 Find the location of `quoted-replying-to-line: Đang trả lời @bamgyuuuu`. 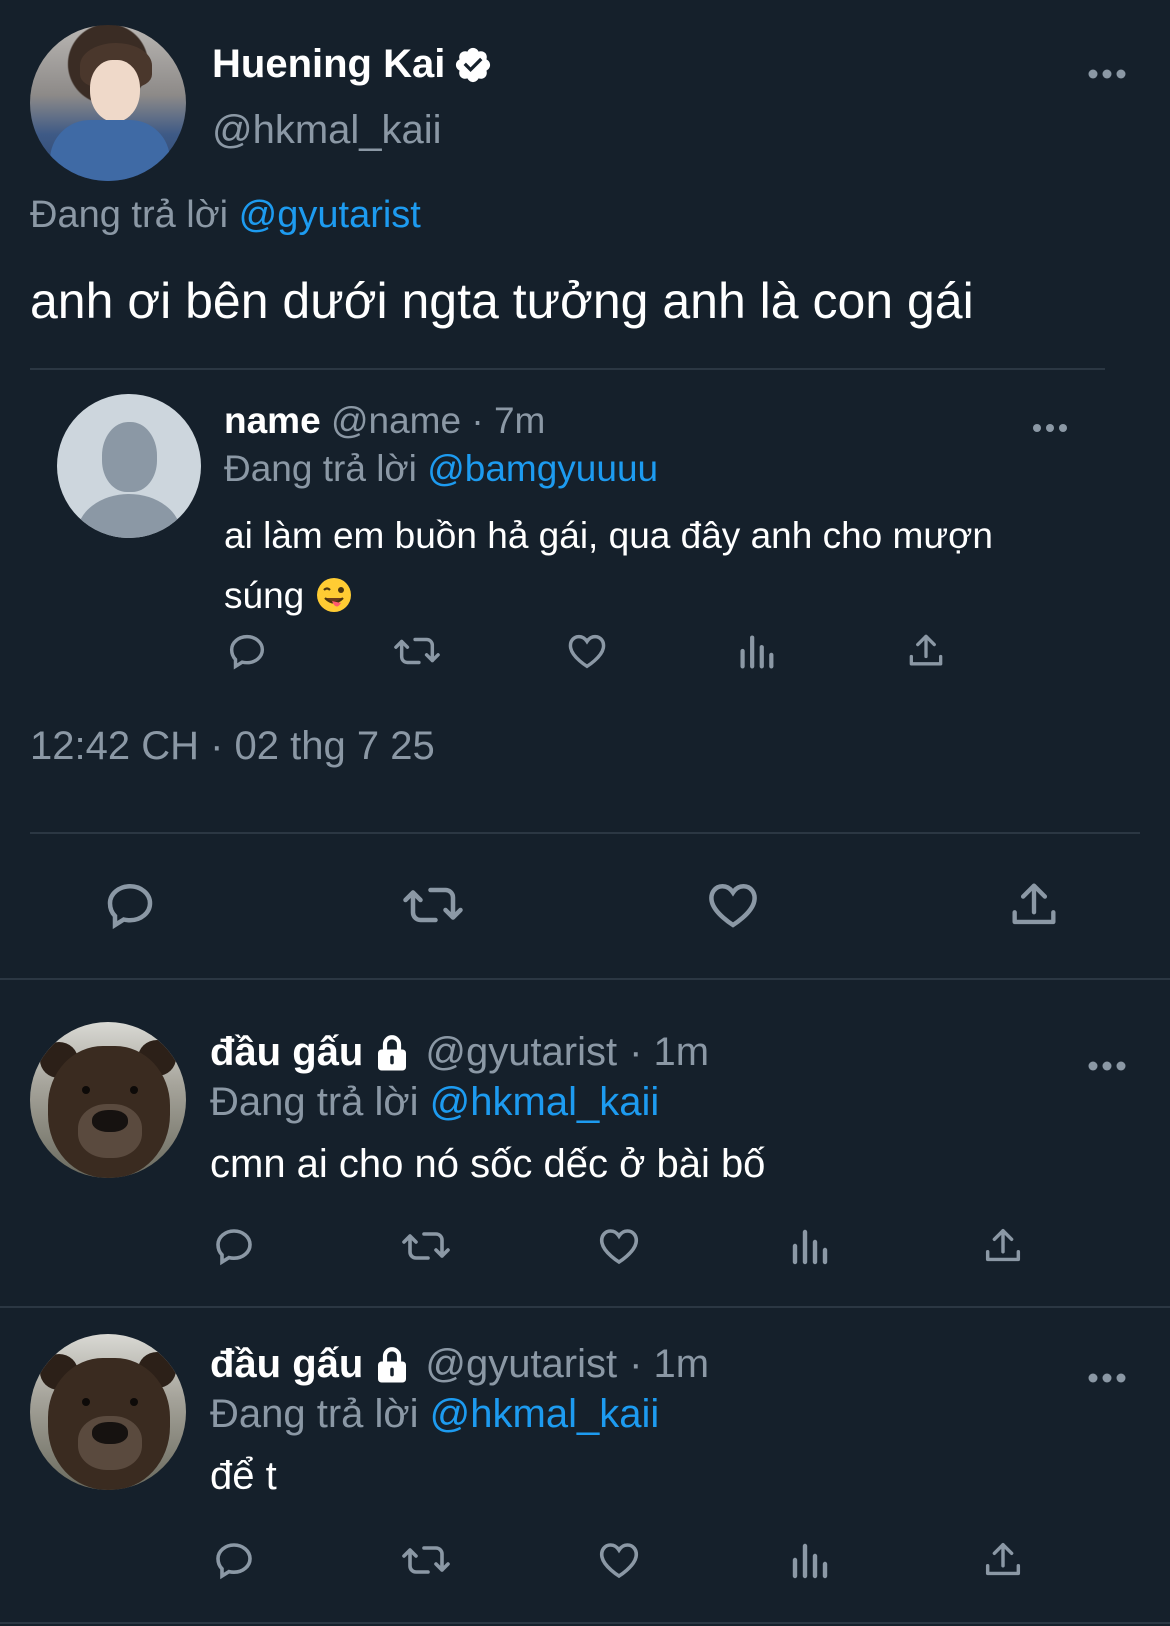

quoted-replying-to-line: Đang trả lời @bamgyuuuu is located at coordinates (441, 469).